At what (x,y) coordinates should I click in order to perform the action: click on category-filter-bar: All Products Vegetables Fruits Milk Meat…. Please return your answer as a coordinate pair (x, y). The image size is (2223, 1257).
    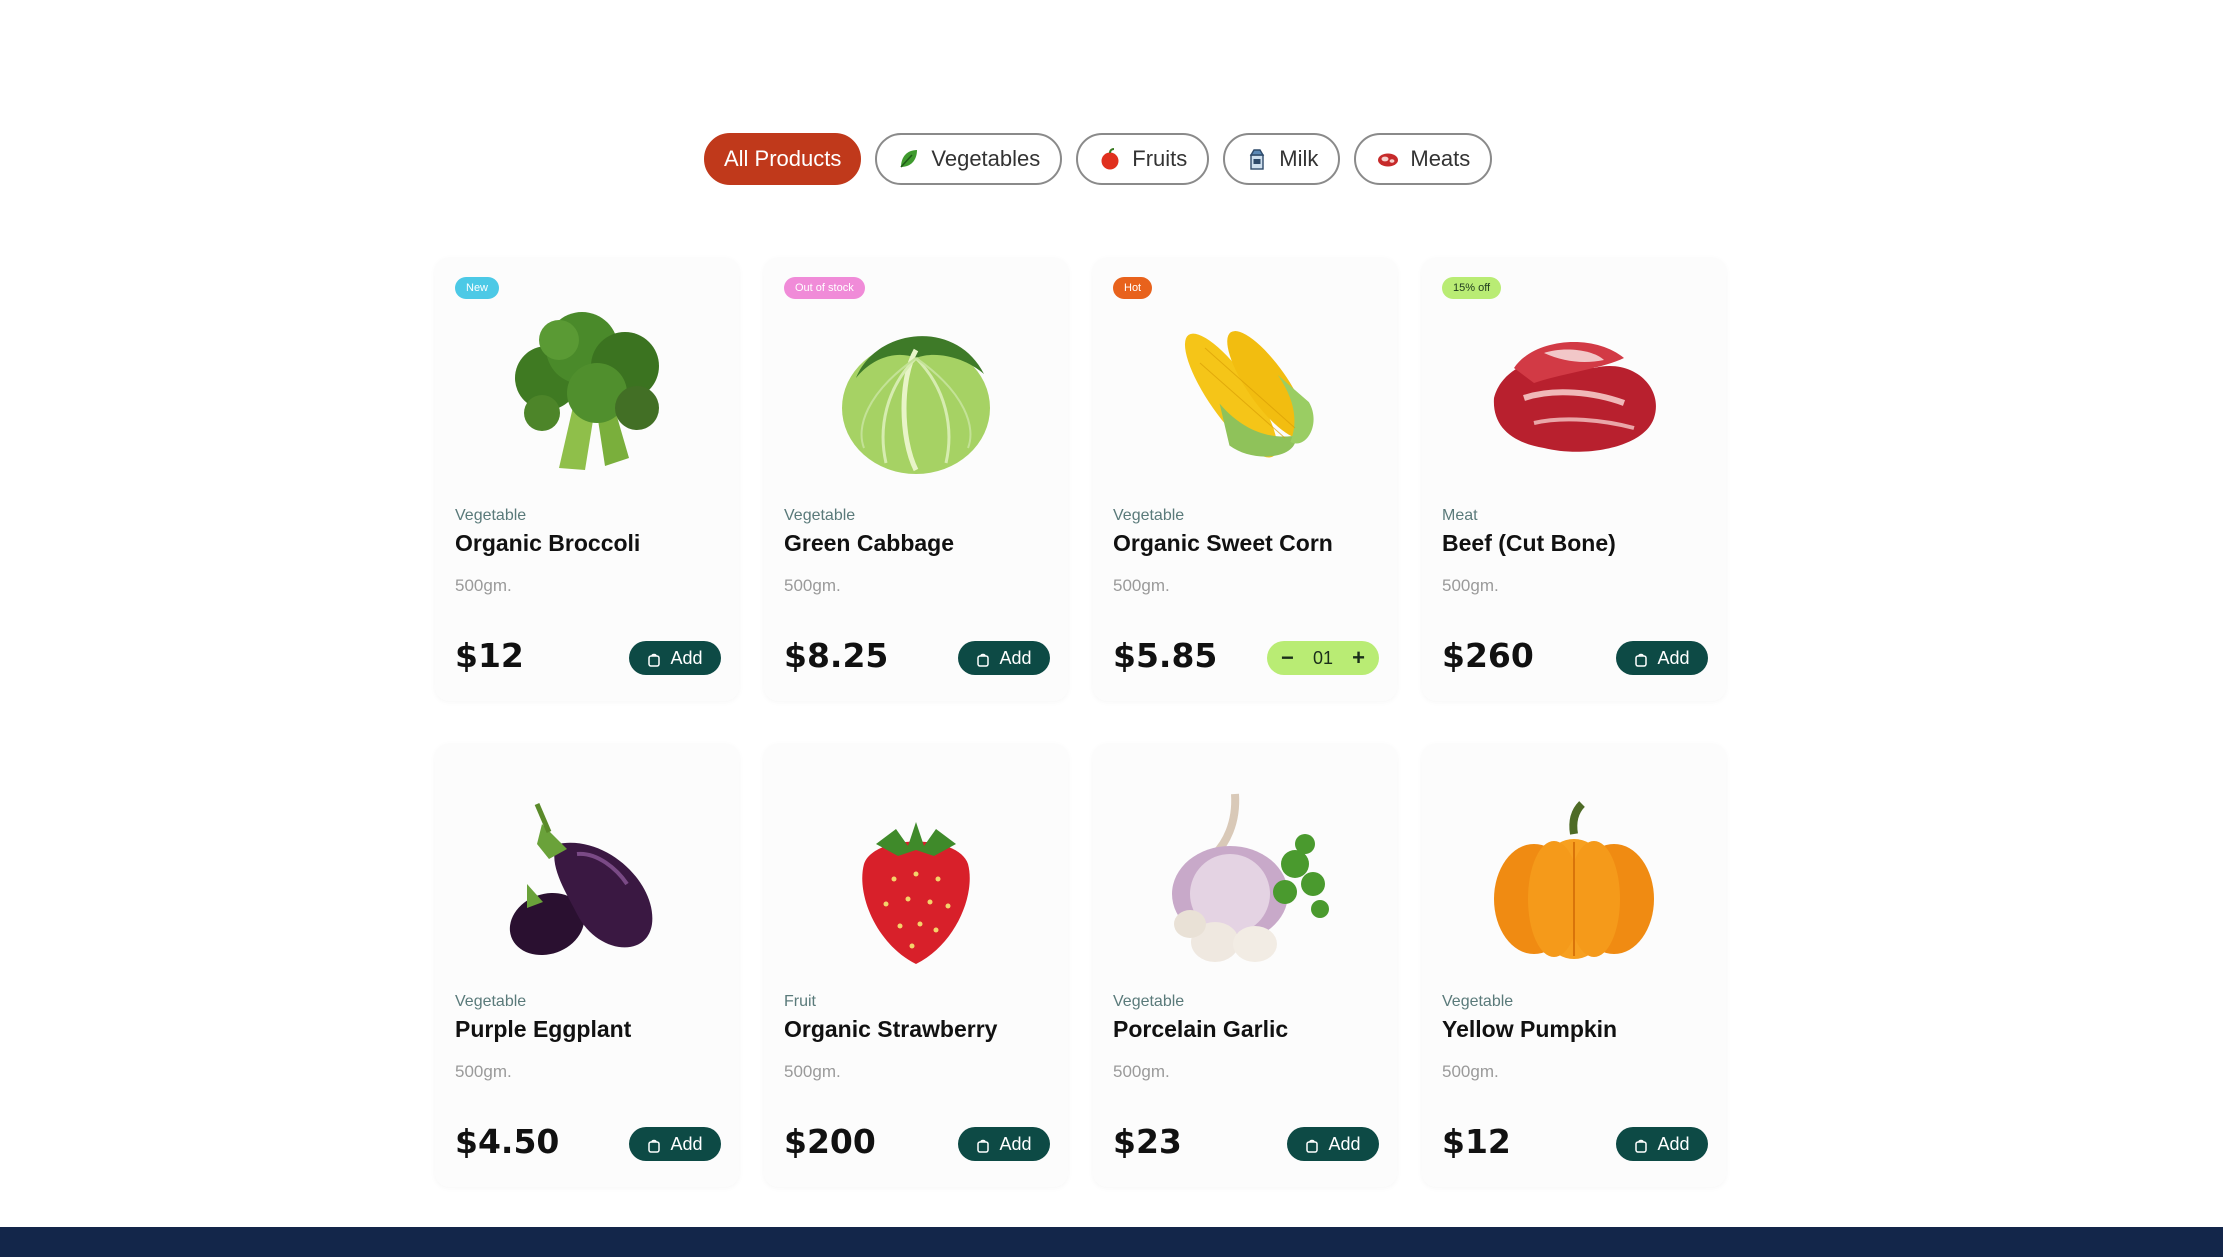
    Looking at the image, I should click on (1098, 159).